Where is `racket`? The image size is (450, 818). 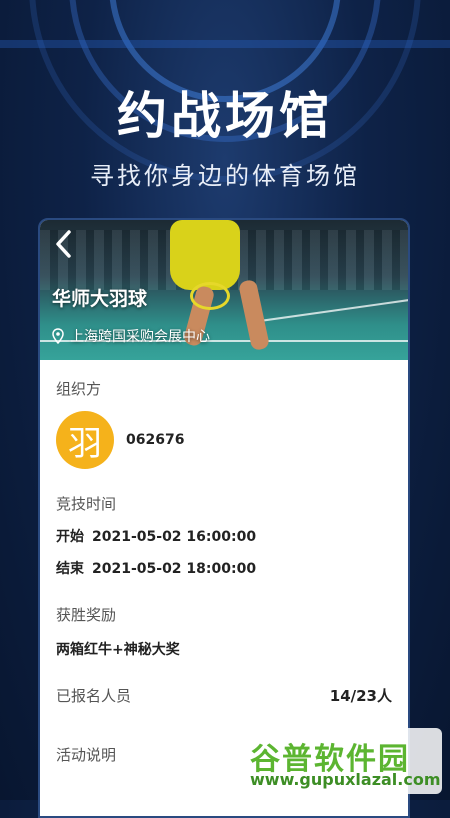
racket is located at coordinates (210, 296).